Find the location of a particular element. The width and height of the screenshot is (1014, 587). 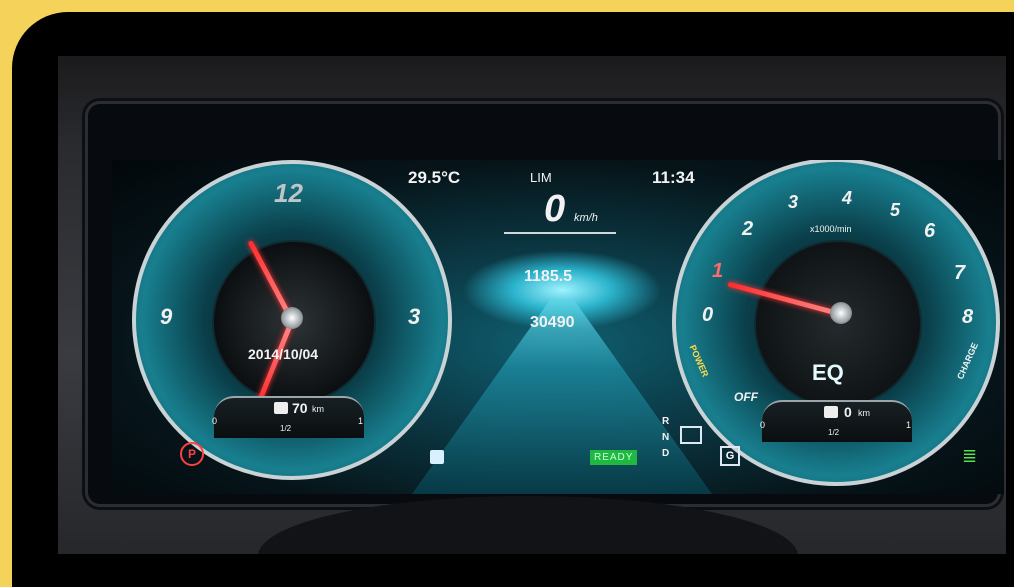

power-hub is located at coordinates (841, 313).